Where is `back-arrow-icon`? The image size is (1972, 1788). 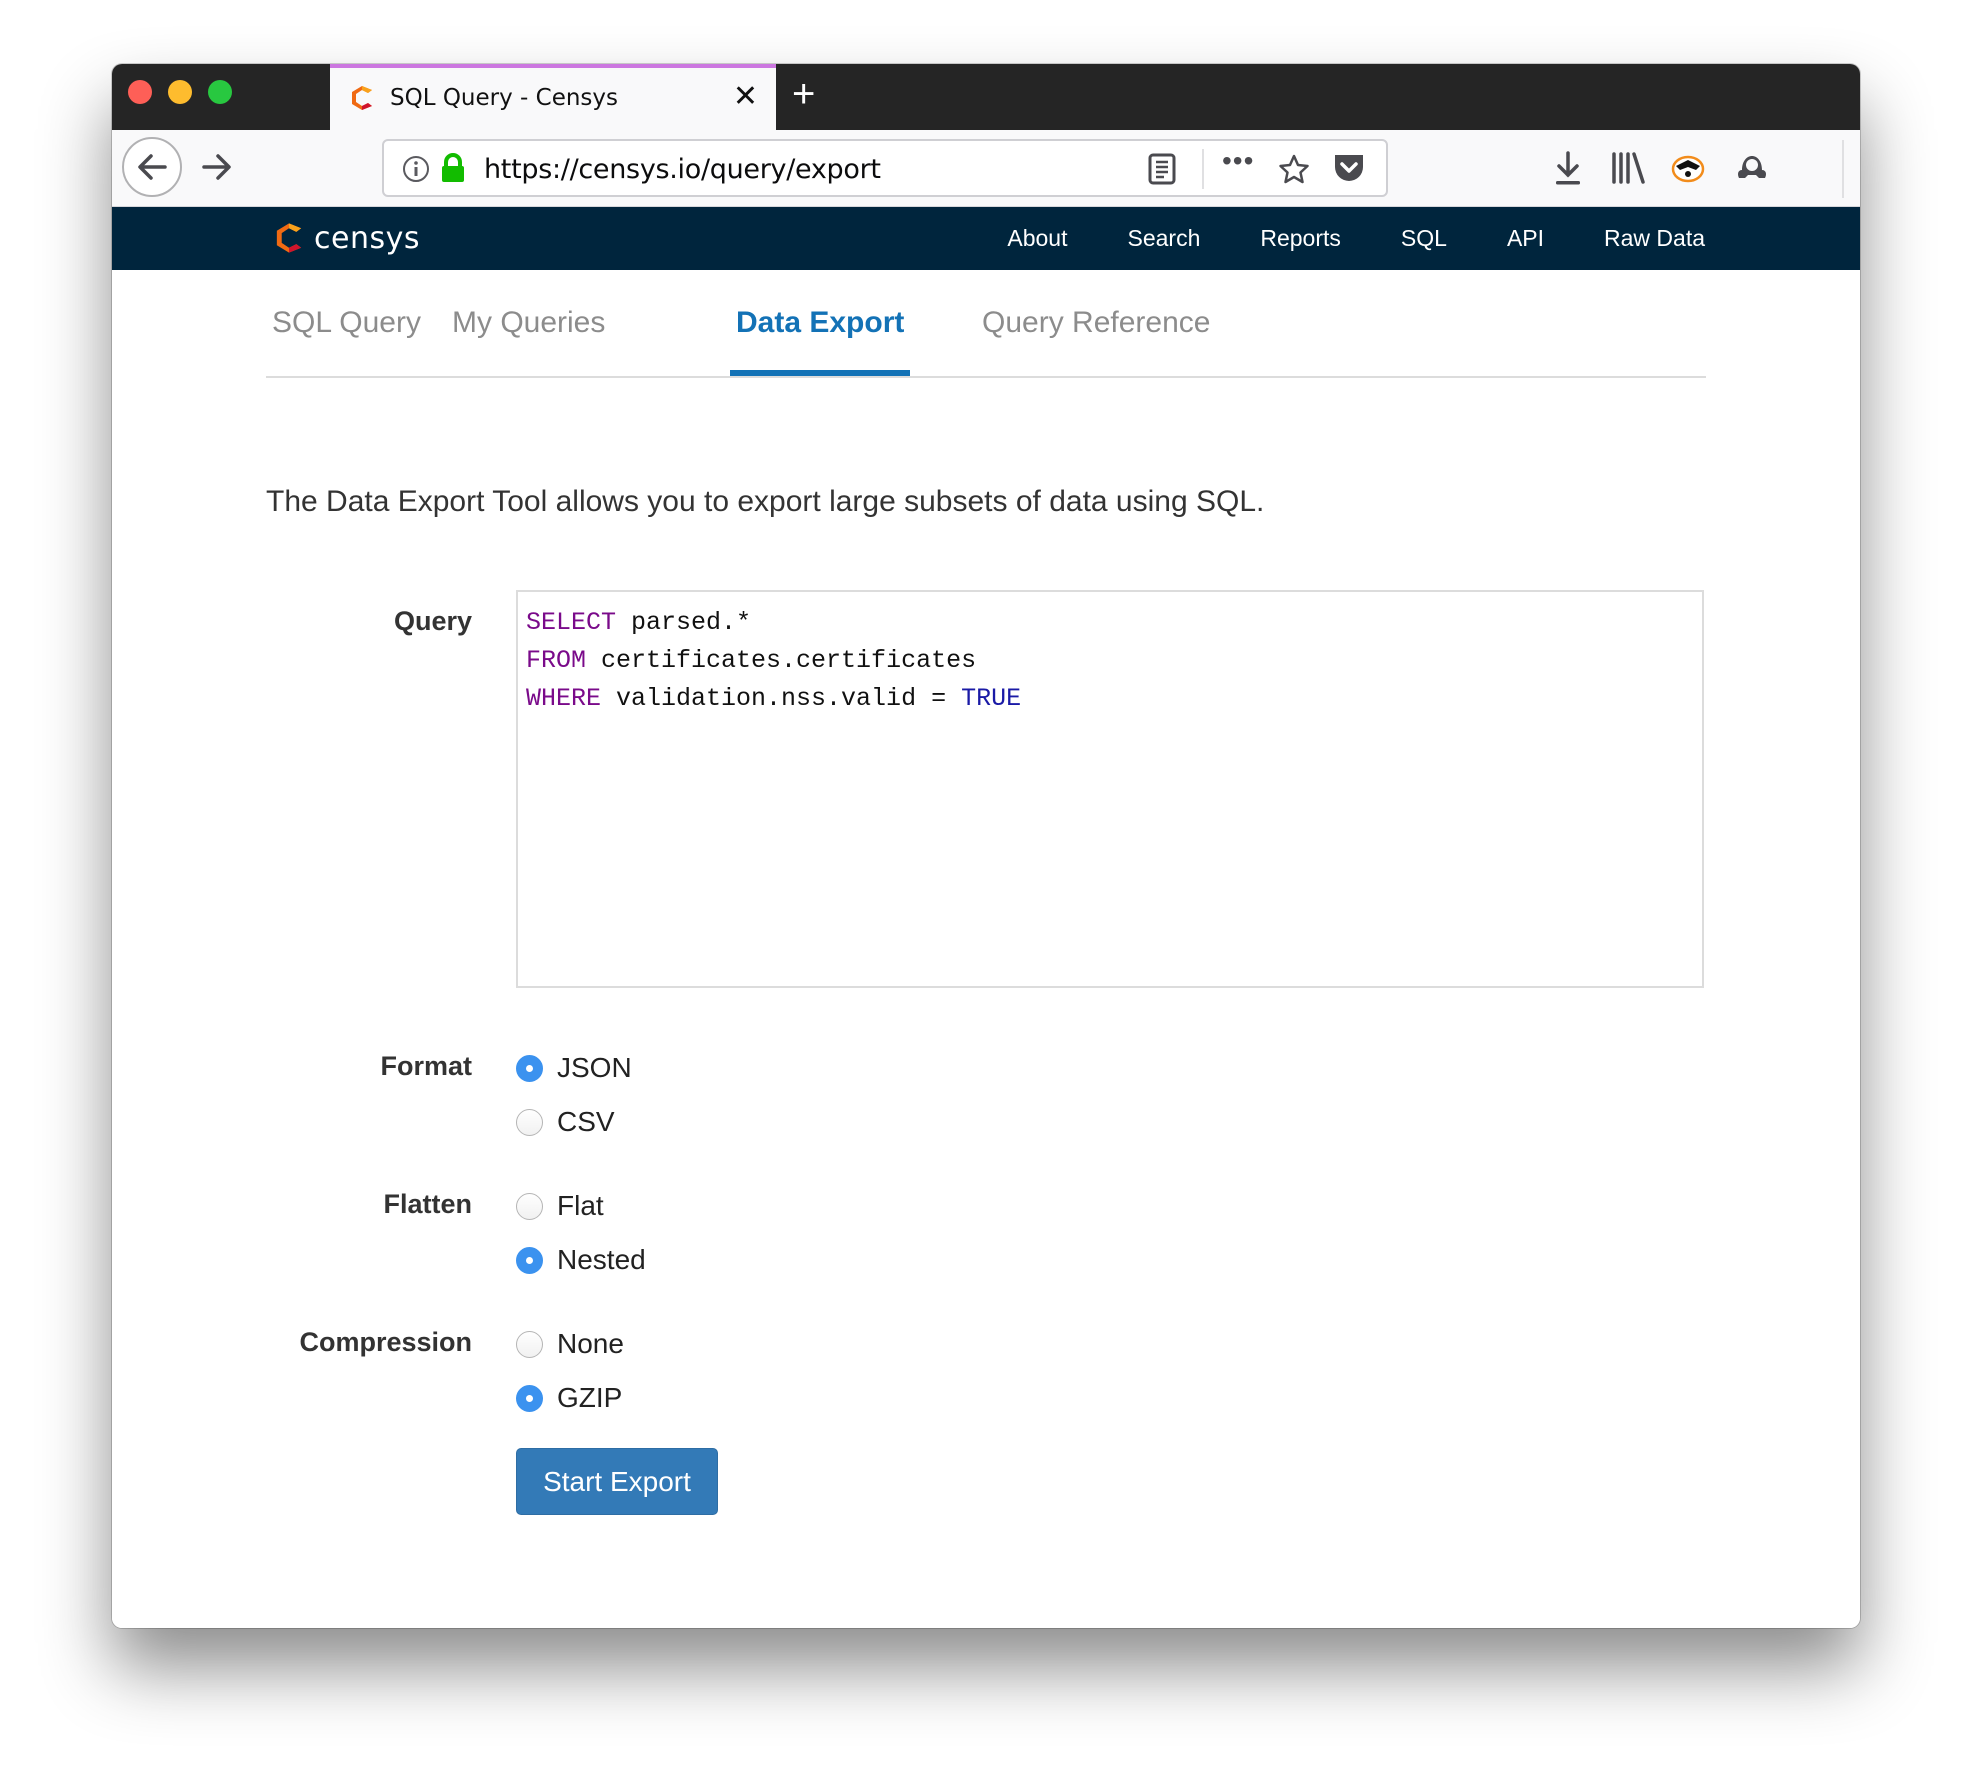
back-arrow-icon is located at coordinates (152, 167).